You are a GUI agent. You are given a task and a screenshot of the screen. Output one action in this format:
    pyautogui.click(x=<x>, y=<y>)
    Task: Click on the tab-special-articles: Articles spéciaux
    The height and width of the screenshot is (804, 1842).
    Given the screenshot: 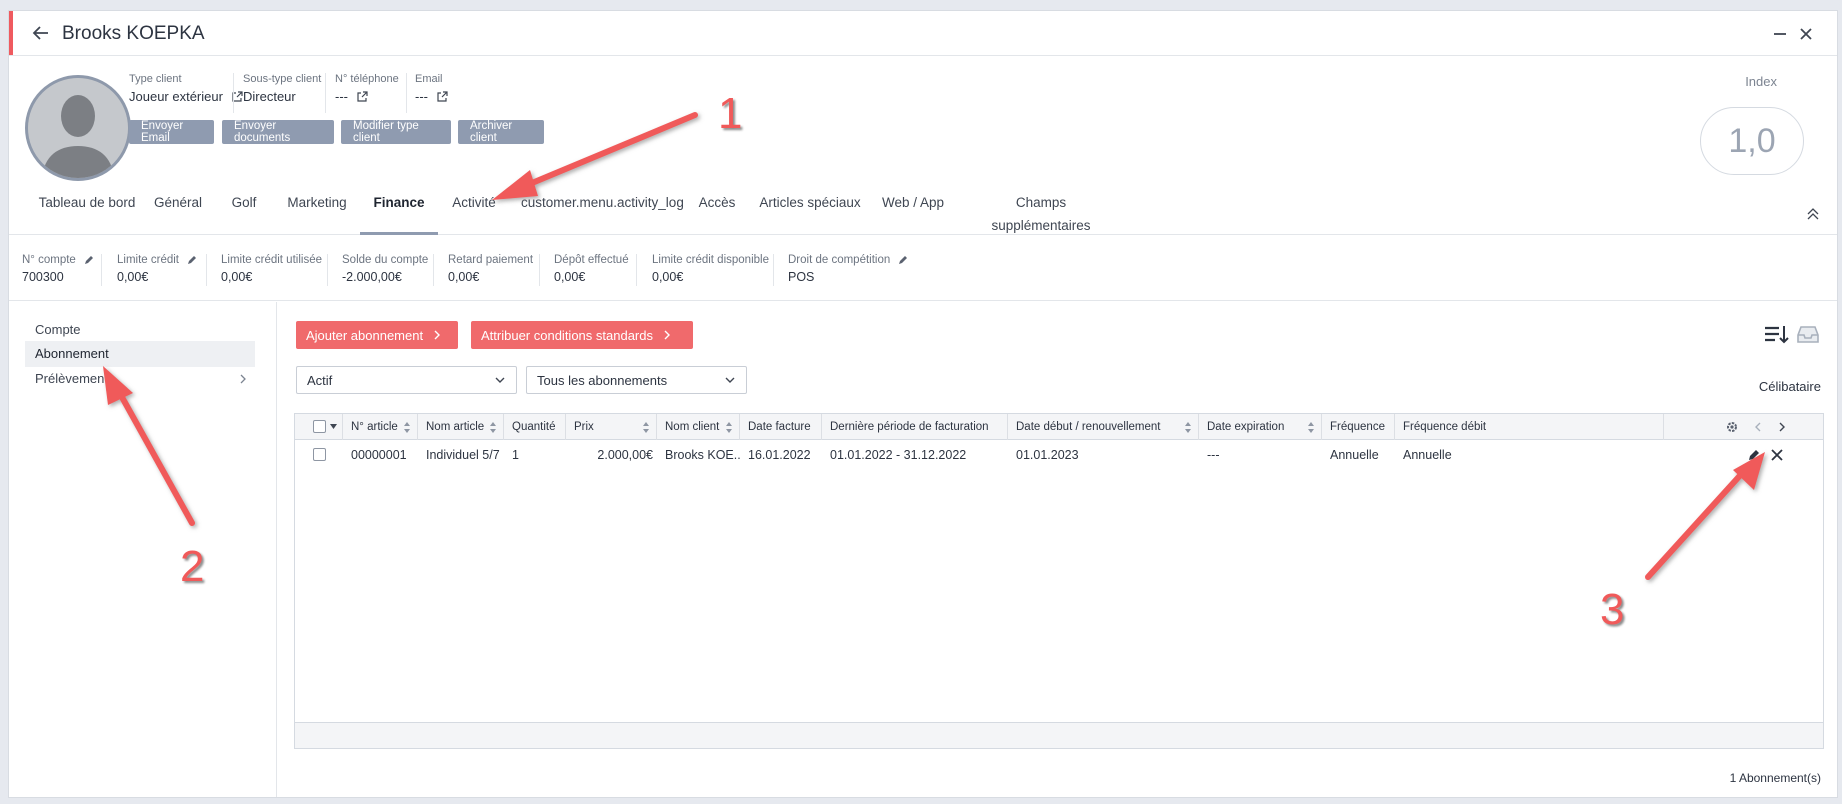 What is the action you would take?
    pyautogui.click(x=810, y=213)
    